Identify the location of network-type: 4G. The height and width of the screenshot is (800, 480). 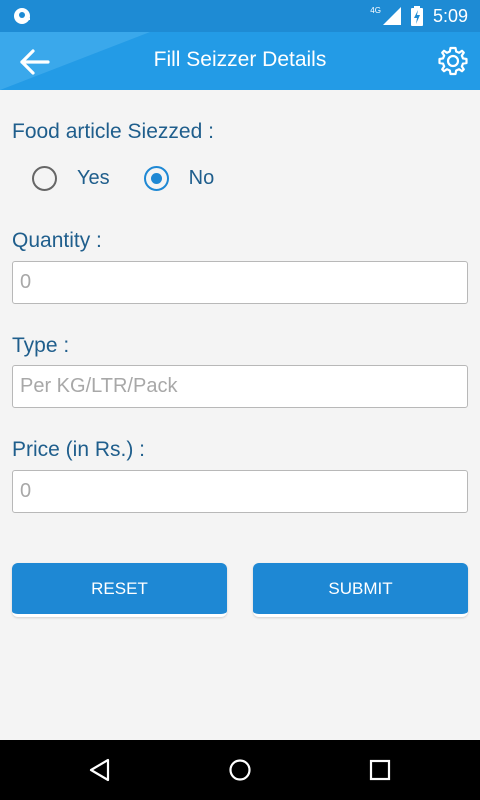
(375, 10).